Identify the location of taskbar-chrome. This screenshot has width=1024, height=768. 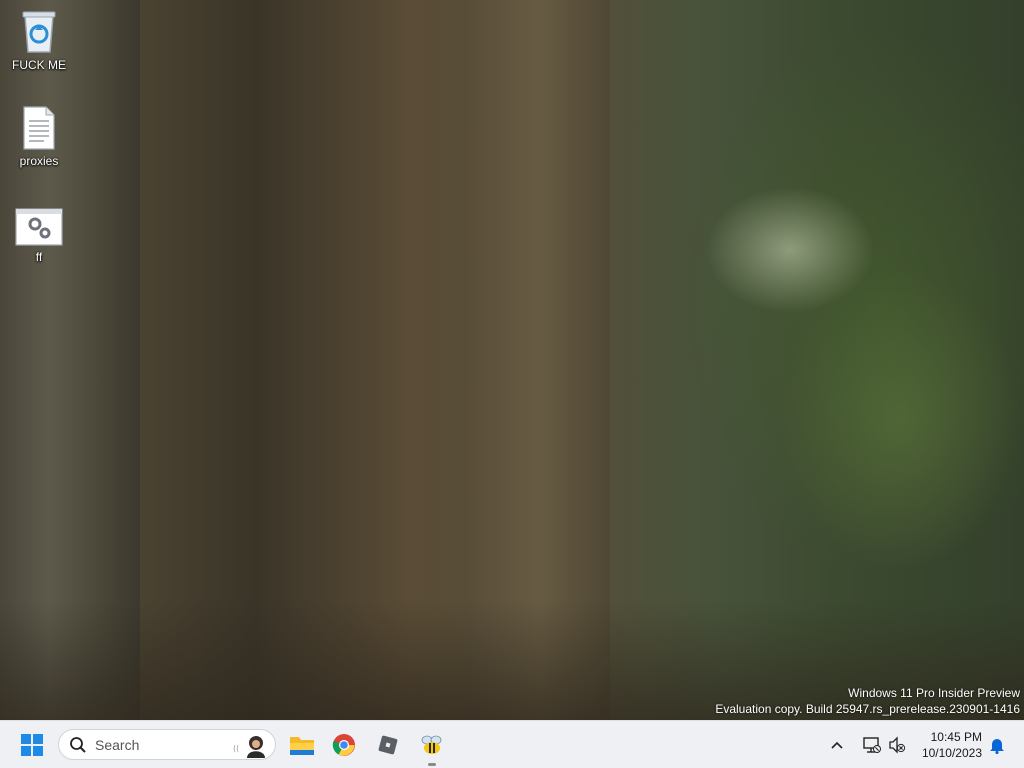
(344, 745).